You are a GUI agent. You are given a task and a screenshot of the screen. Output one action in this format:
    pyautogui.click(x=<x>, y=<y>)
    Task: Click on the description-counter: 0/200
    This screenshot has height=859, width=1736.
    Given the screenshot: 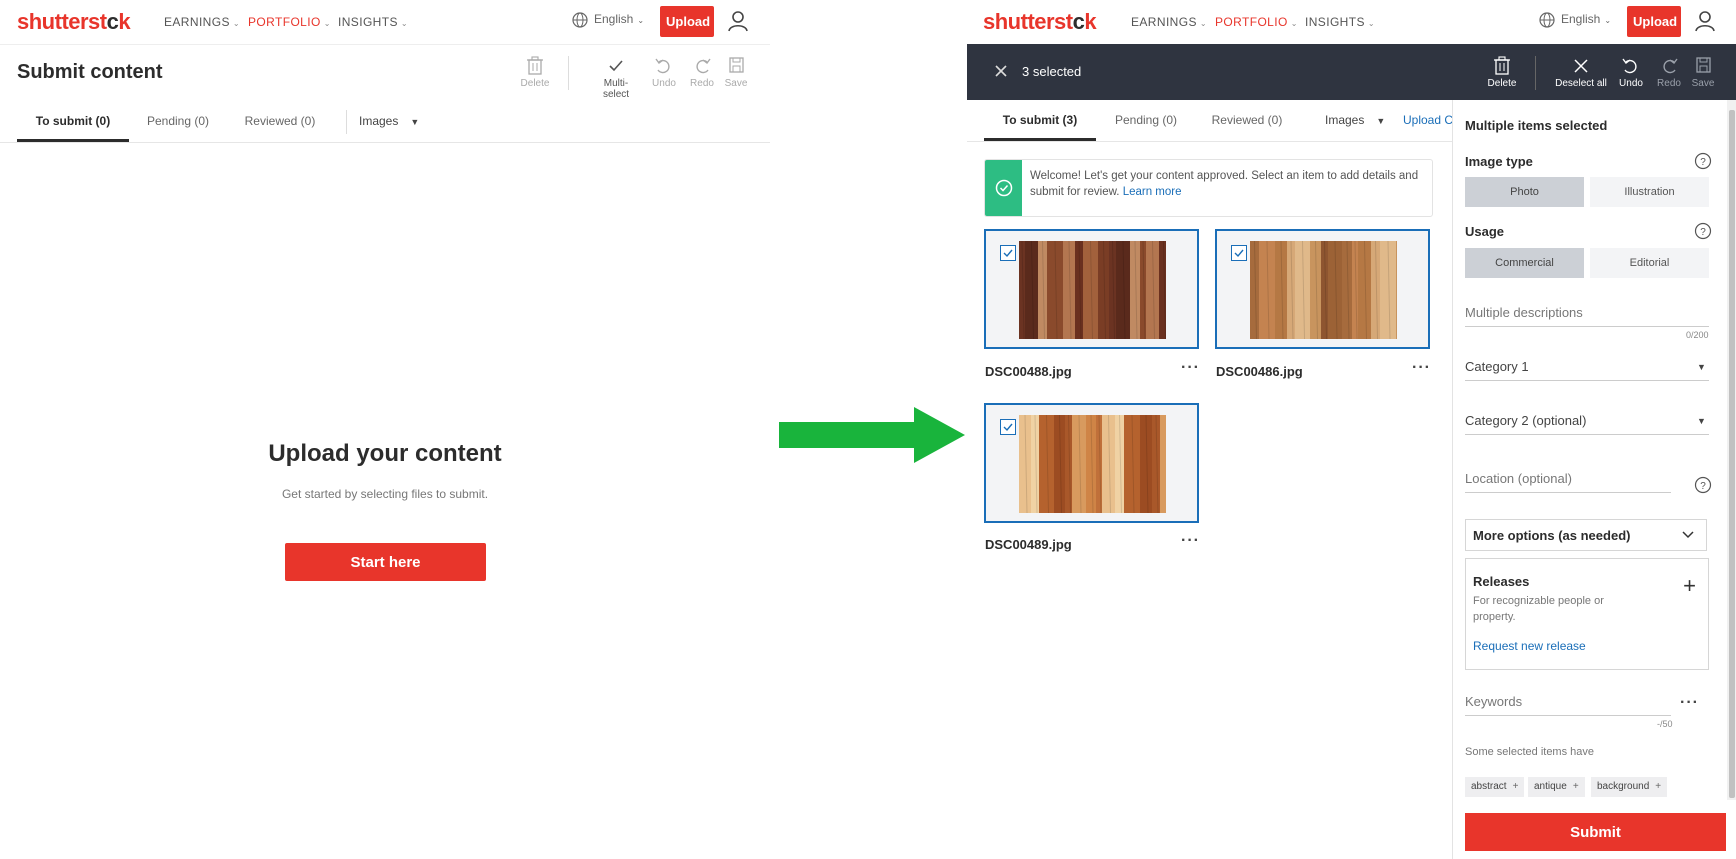 What is the action you would take?
    pyautogui.click(x=1697, y=335)
    